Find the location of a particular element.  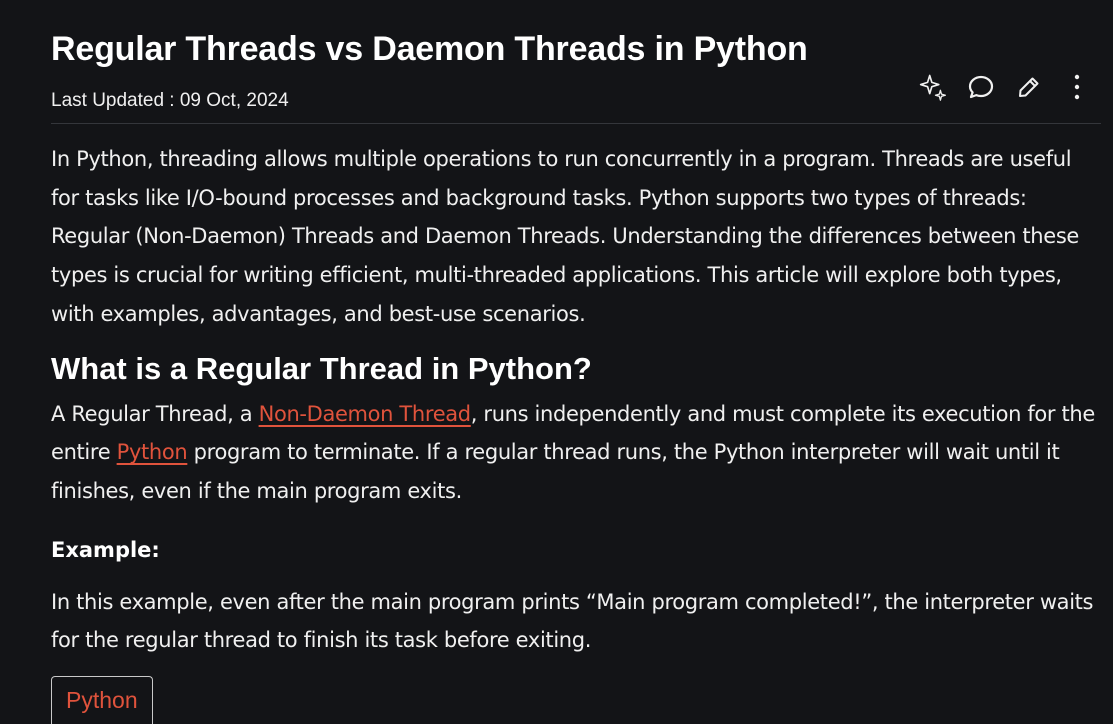

comment-button is located at coordinates (981, 87).